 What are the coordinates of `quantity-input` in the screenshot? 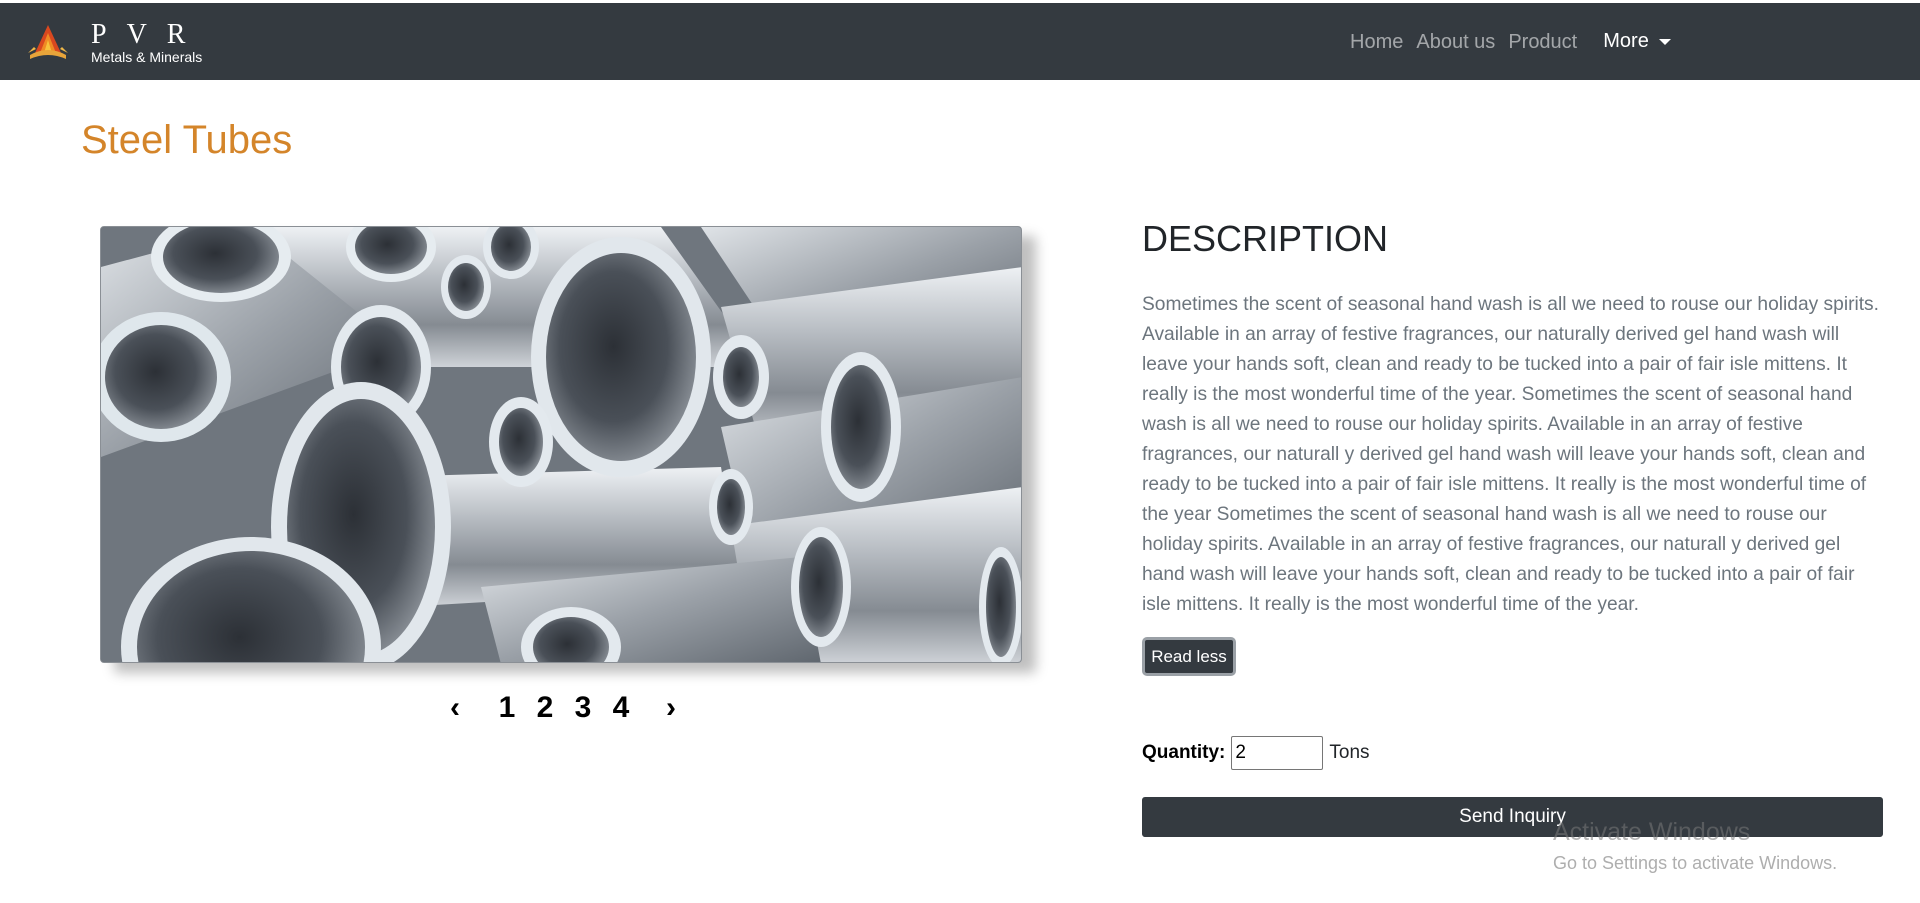 It's located at (1277, 753).